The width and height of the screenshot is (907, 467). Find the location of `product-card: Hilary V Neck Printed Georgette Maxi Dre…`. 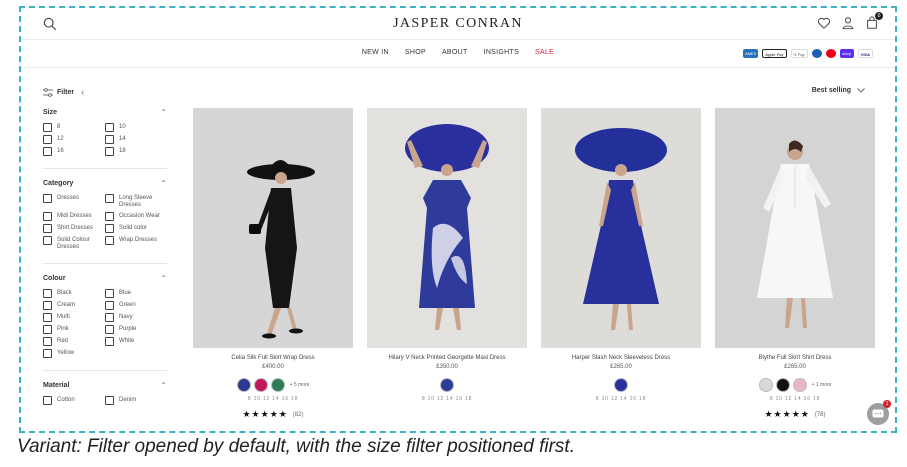

product-card: Hilary V Neck Printed Georgette Maxi Dre… is located at coordinates (447, 264).